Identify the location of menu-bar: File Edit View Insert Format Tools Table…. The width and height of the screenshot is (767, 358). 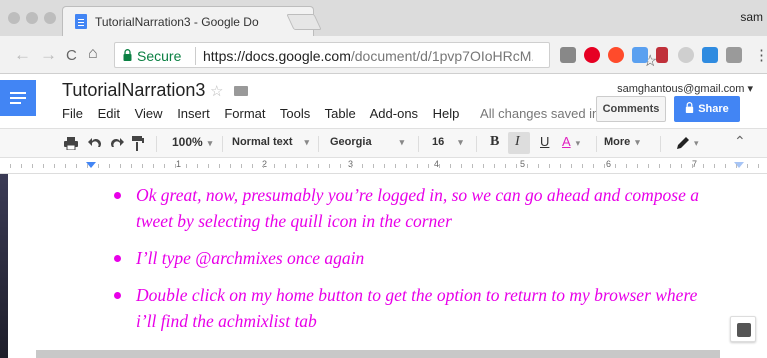
(350, 113).